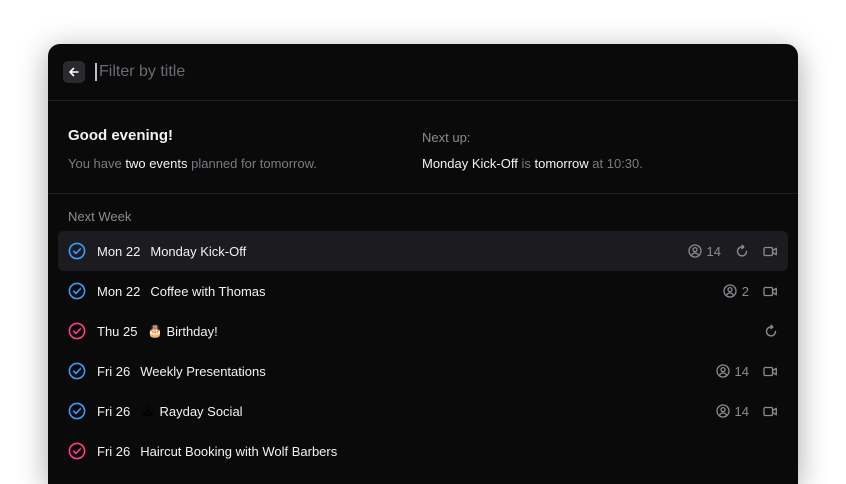 This screenshot has height=484, width=846. What do you see at coordinates (423, 371) in the screenshot?
I see `event-row: Fri 26 Weekly Presentations 14` at bounding box center [423, 371].